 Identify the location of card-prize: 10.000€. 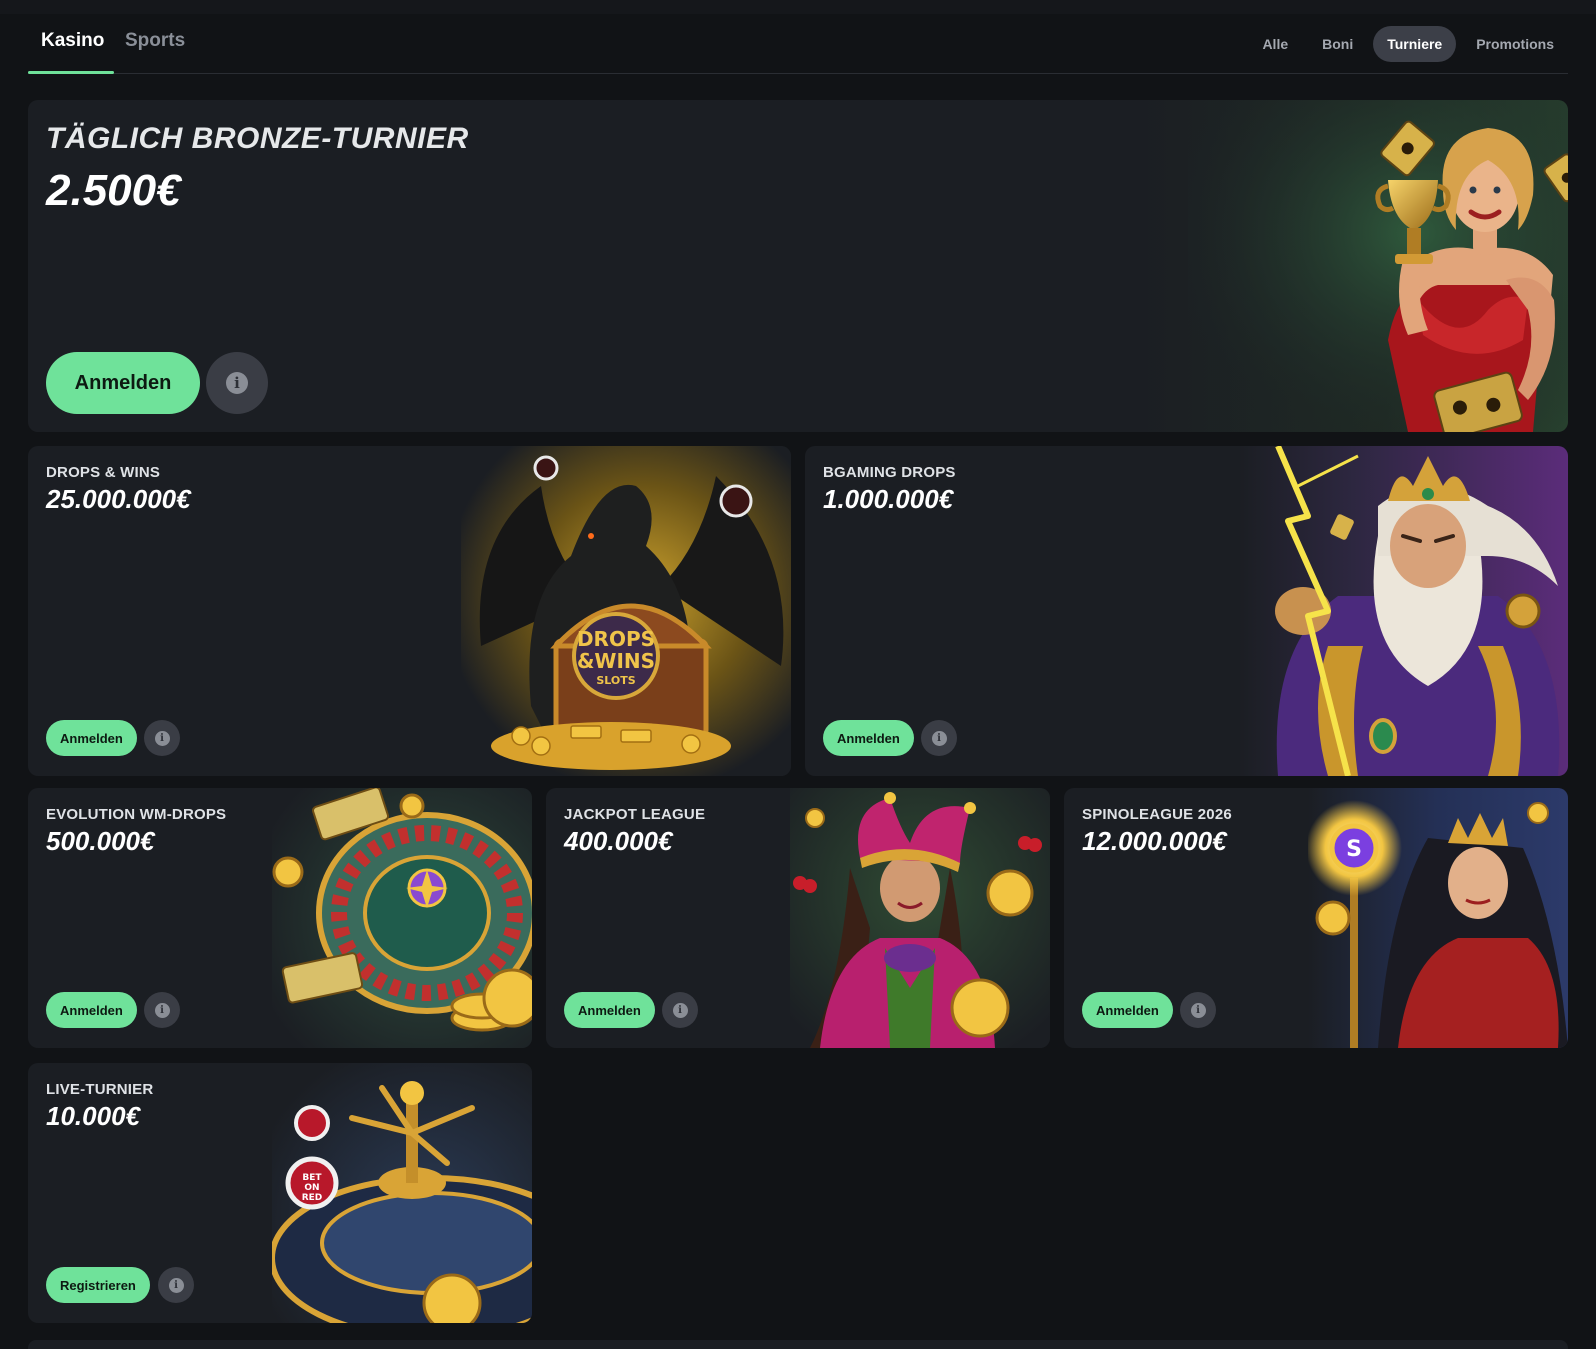
(93, 1116).